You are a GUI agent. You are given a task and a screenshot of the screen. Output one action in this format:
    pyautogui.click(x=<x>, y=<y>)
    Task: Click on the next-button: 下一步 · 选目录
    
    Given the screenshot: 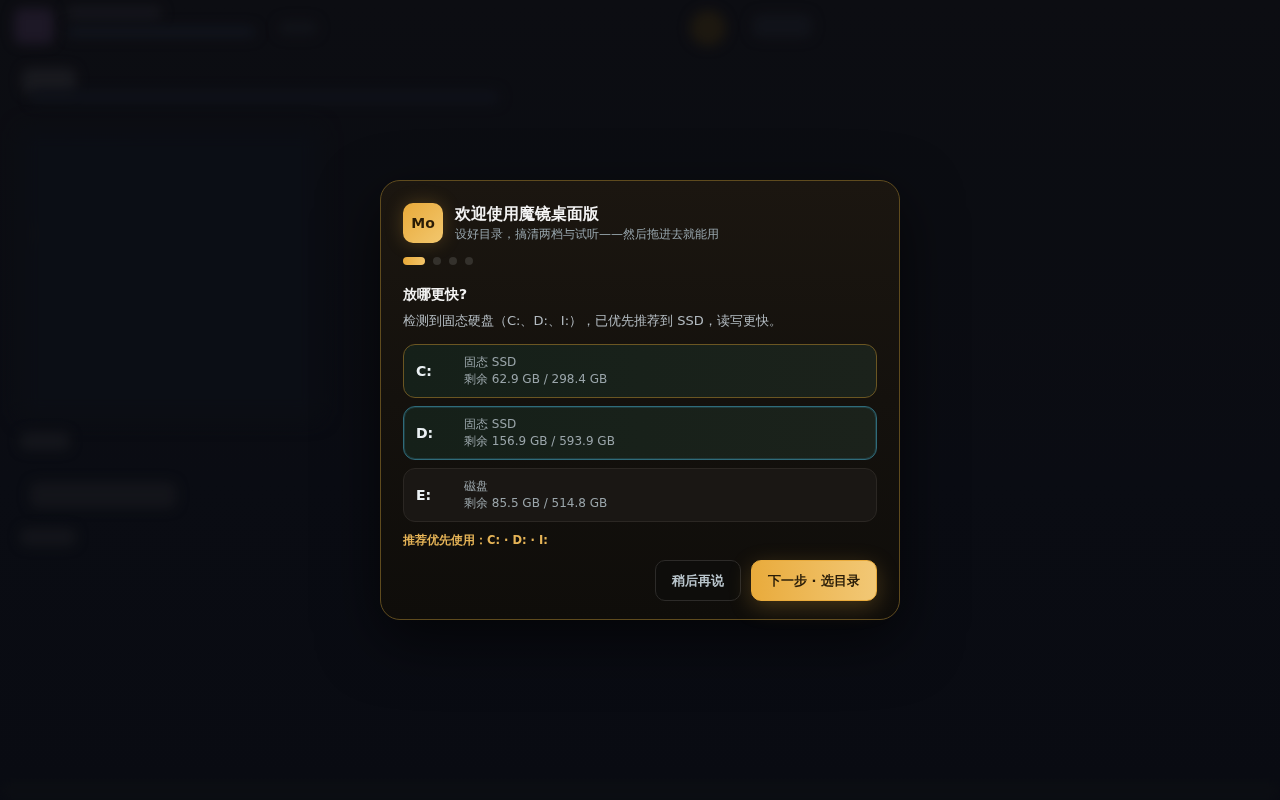 What is the action you would take?
    pyautogui.click(x=814, y=580)
    